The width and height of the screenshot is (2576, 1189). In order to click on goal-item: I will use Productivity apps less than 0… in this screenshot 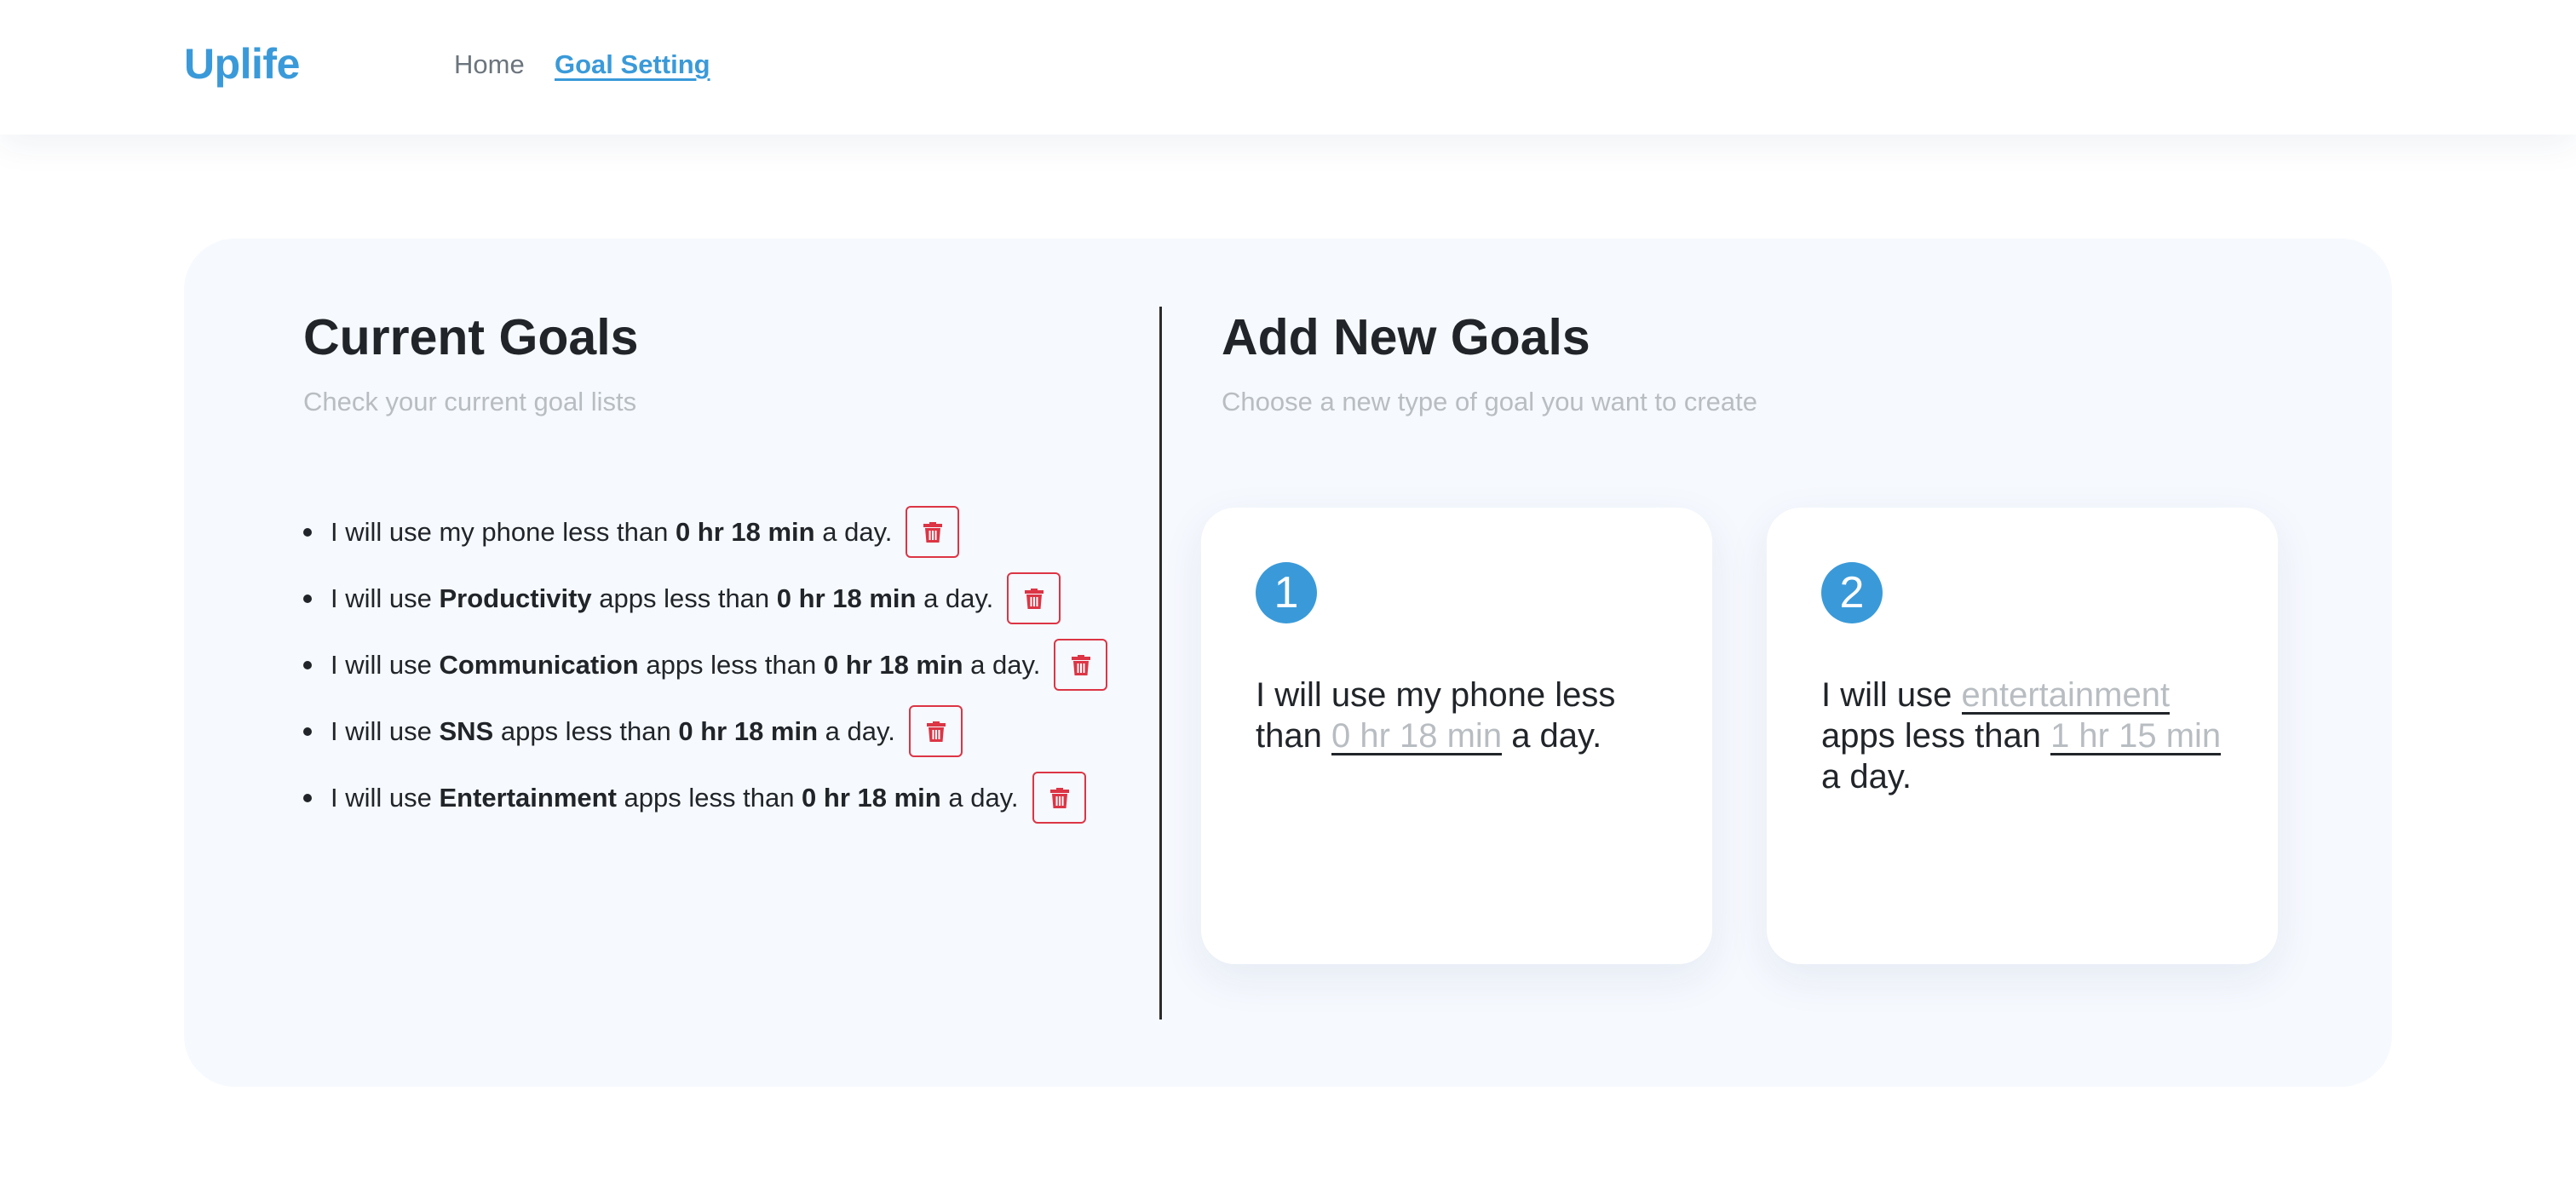, I will do `click(682, 598)`.